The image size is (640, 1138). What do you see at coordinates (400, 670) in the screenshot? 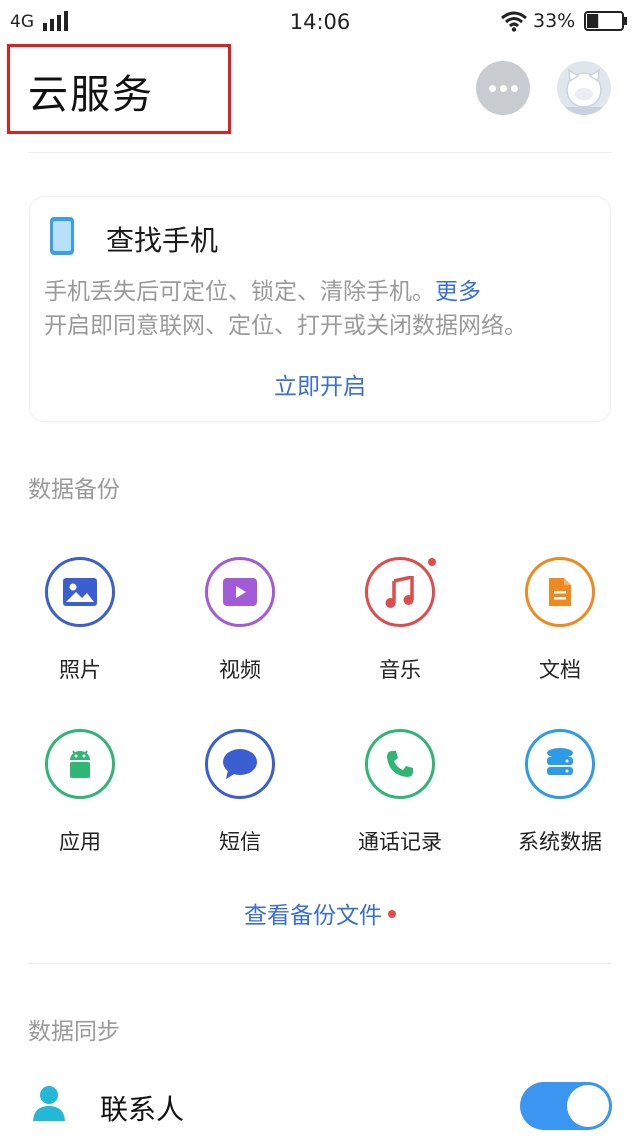
I see `backup-item-label: 音乐` at bounding box center [400, 670].